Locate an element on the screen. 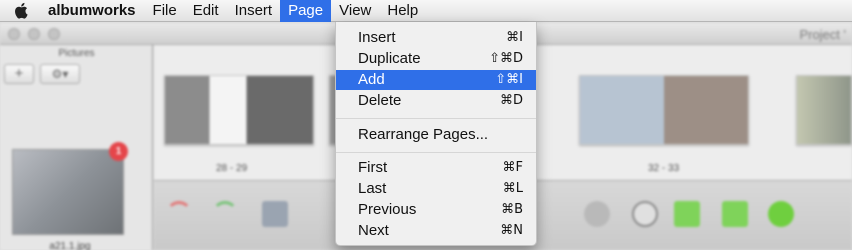  minimize-window-button is located at coordinates (34, 34).